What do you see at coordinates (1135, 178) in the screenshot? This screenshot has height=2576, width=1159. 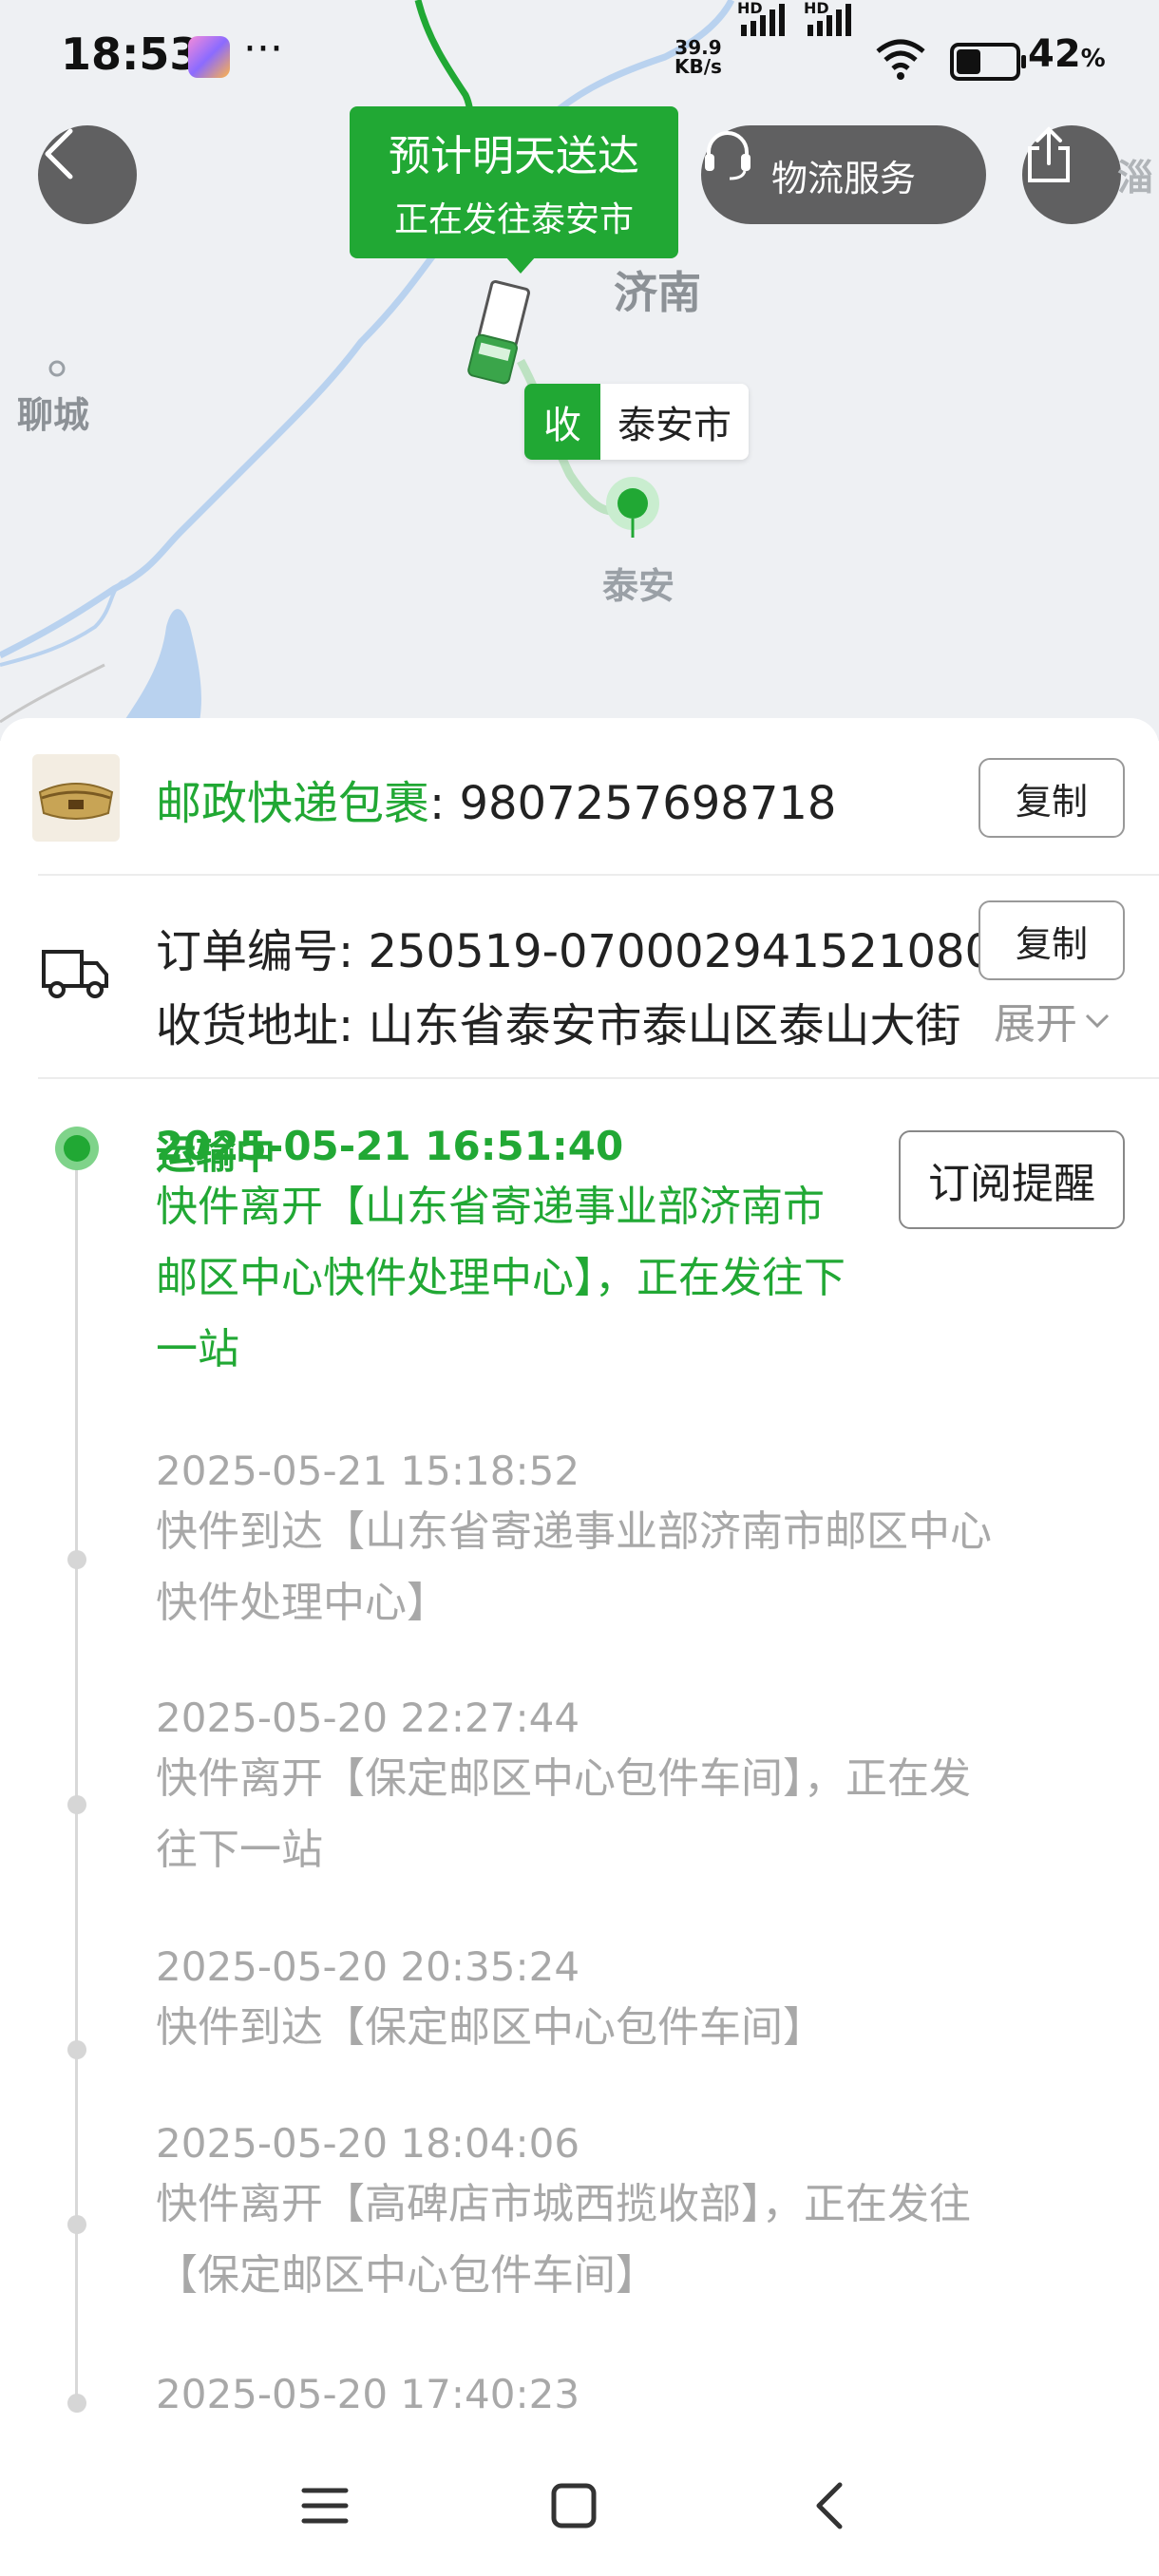 I see `map-label-zibo: 淄` at bounding box center [1135, 178].